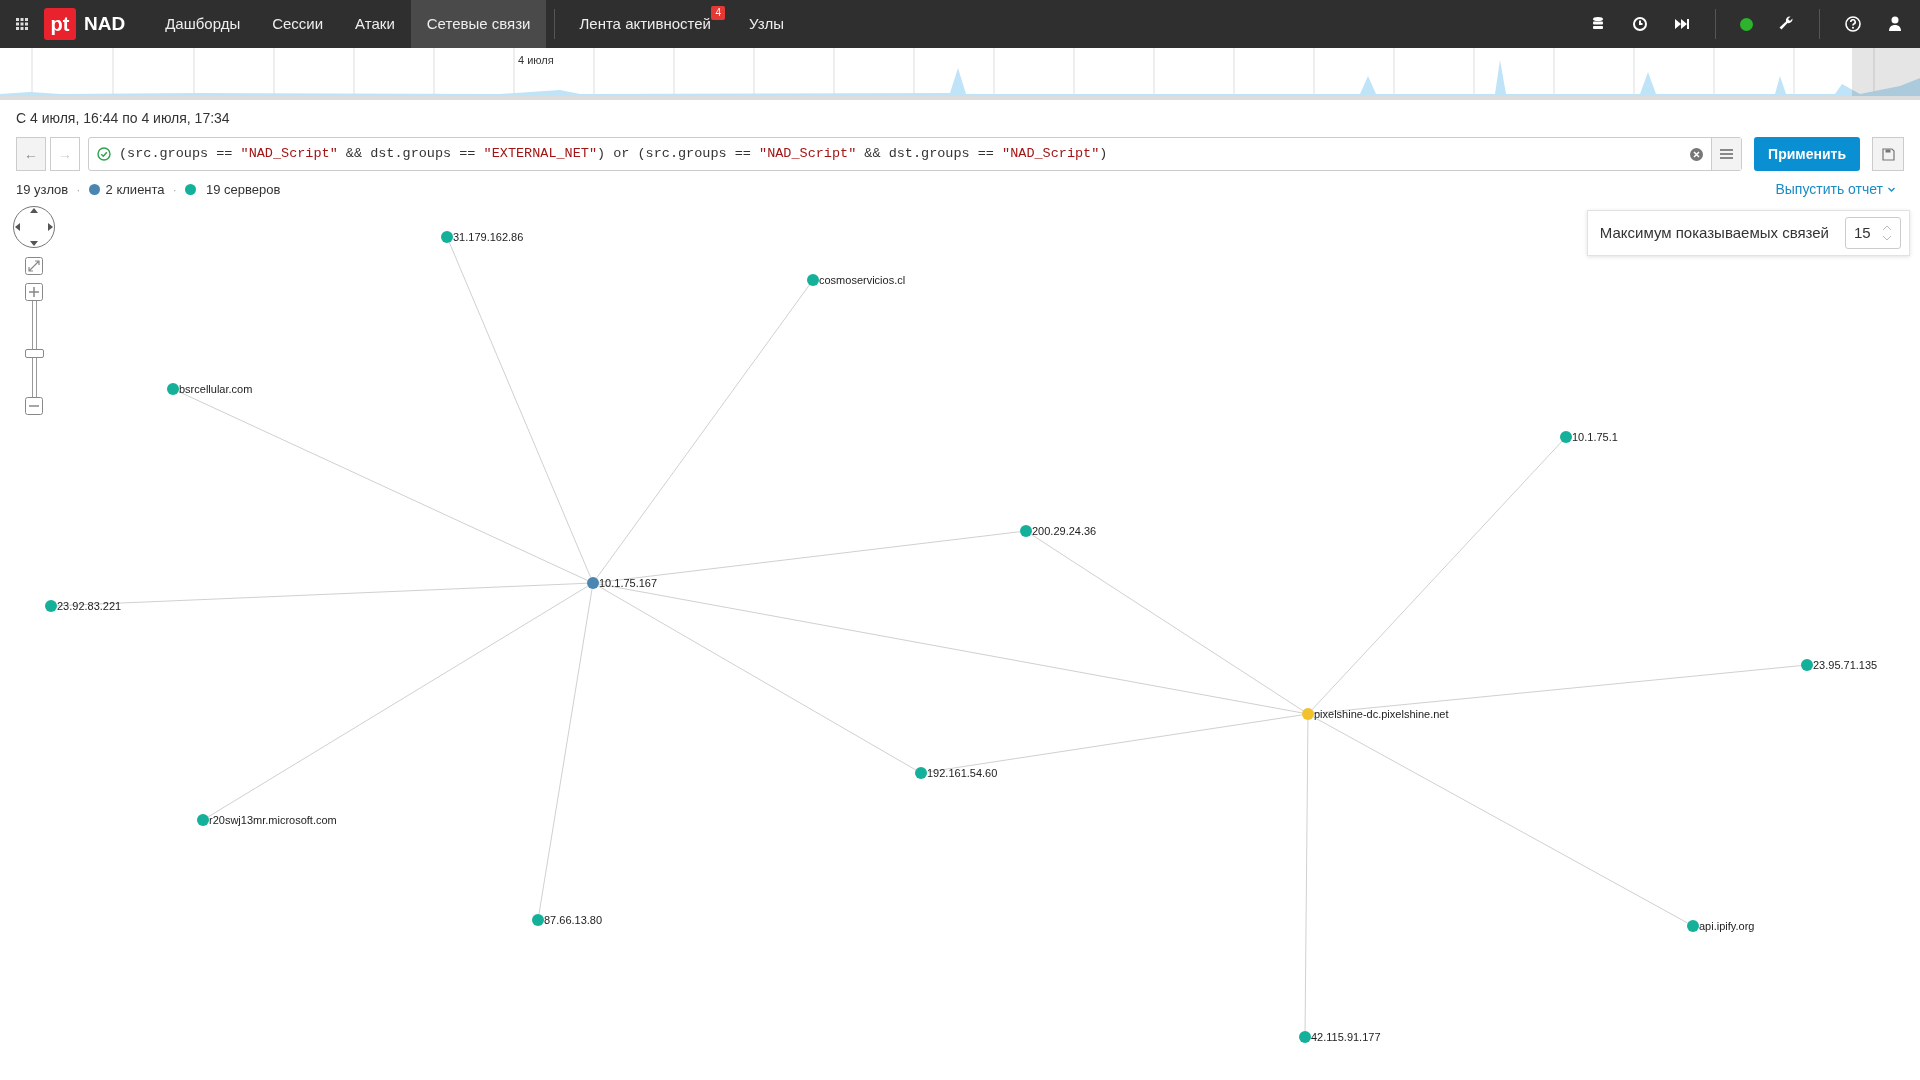 This screenshot has height=1080, width=1920. I want to click on menu-icon, so click(1727, 154).